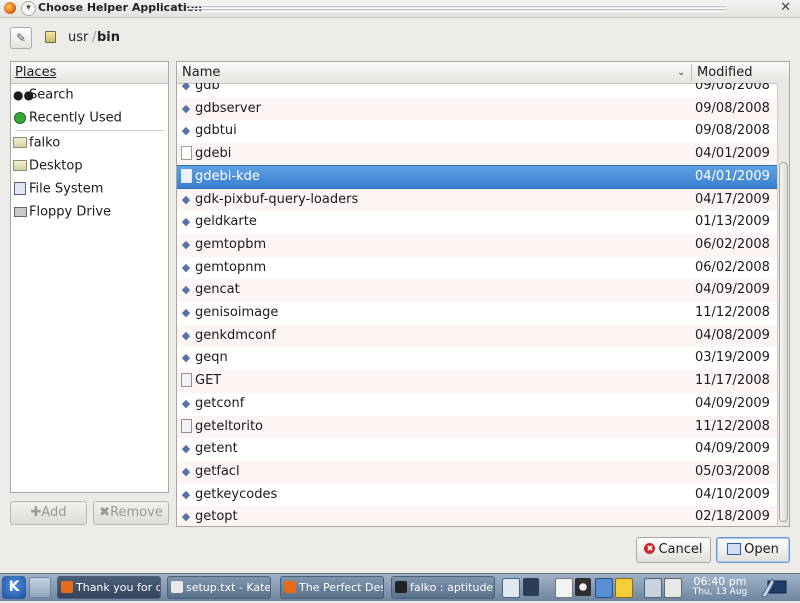  I want to click on title-decoration, so click(456, 8).